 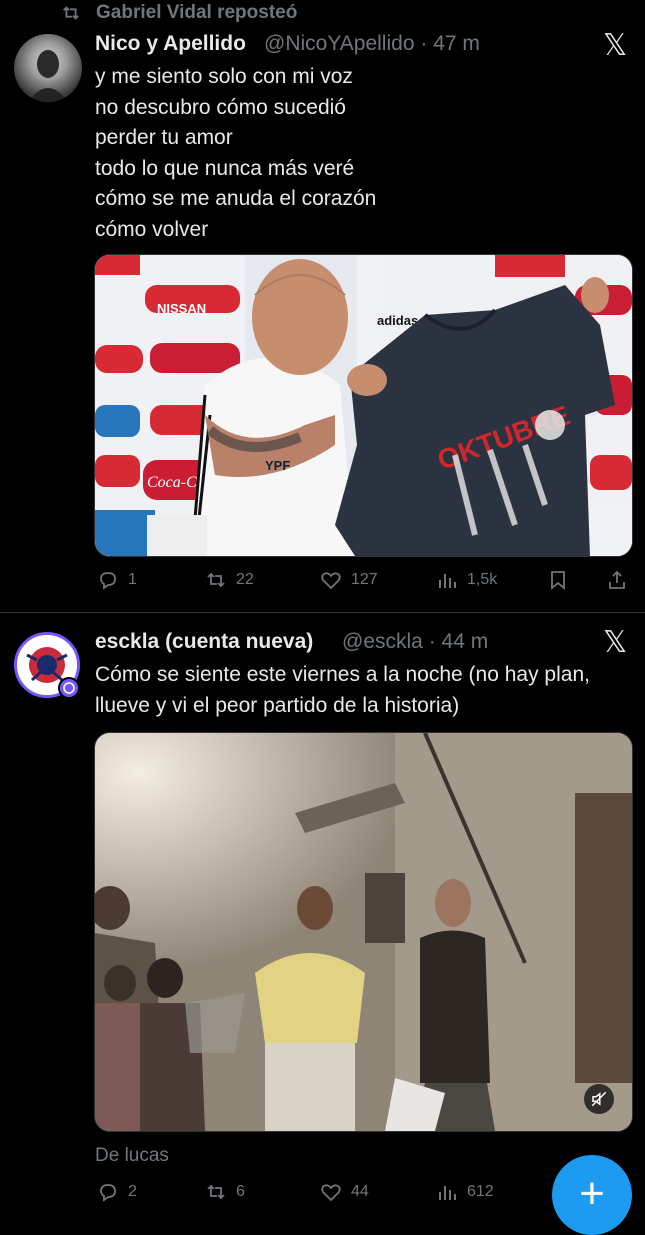 I want to click on post-time: 44 m, so click(x=465, y=641).